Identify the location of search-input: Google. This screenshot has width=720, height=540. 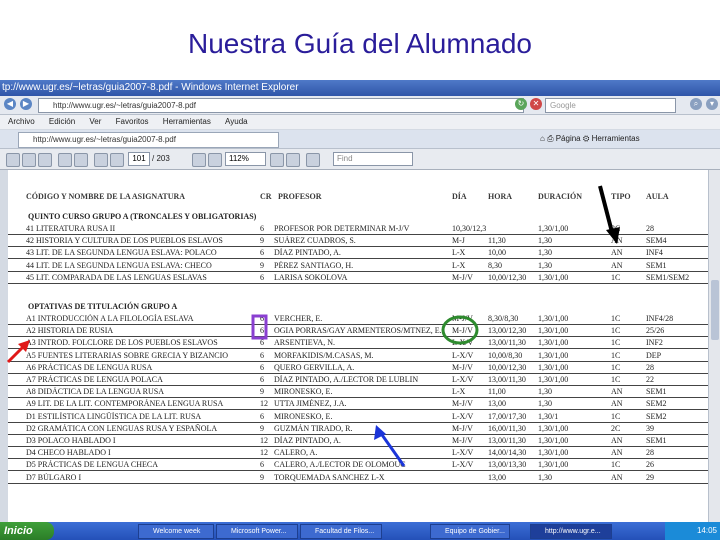
(610, 105).